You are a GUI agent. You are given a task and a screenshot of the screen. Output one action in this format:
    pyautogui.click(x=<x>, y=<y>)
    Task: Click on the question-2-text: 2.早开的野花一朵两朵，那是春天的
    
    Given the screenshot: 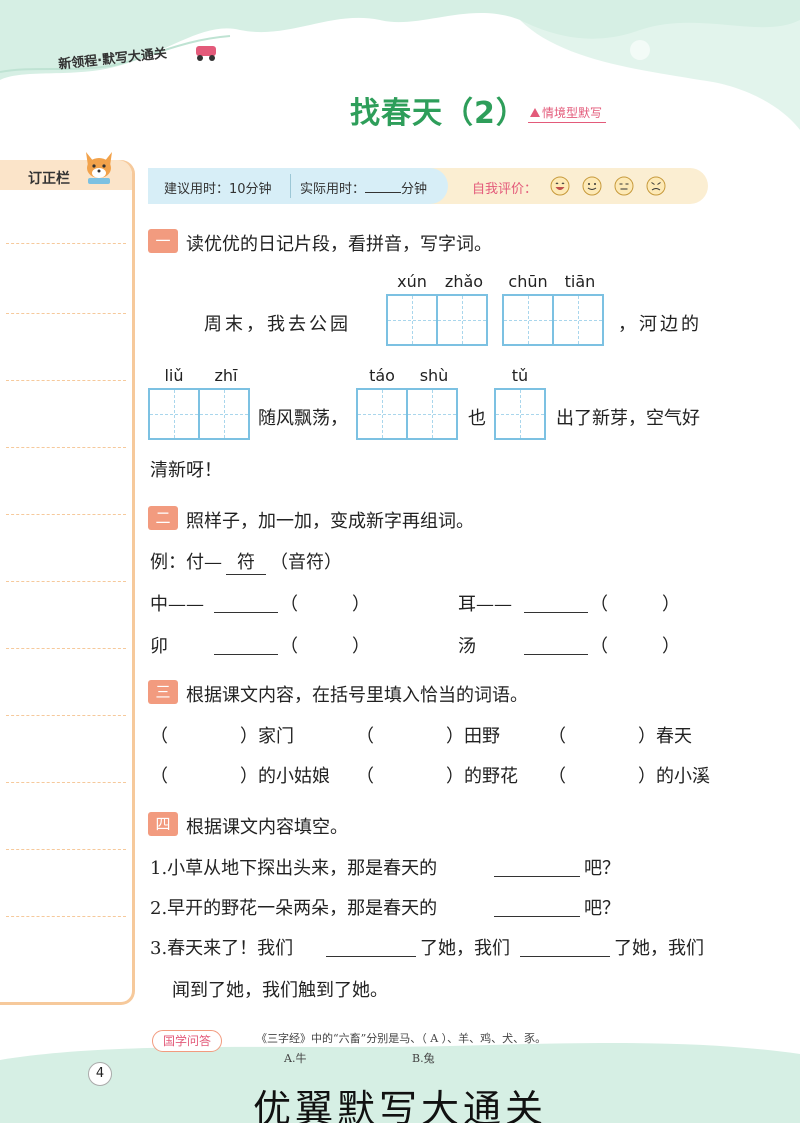 What is the action you would take?
    pyautogui.click(x=294, y=908)
    